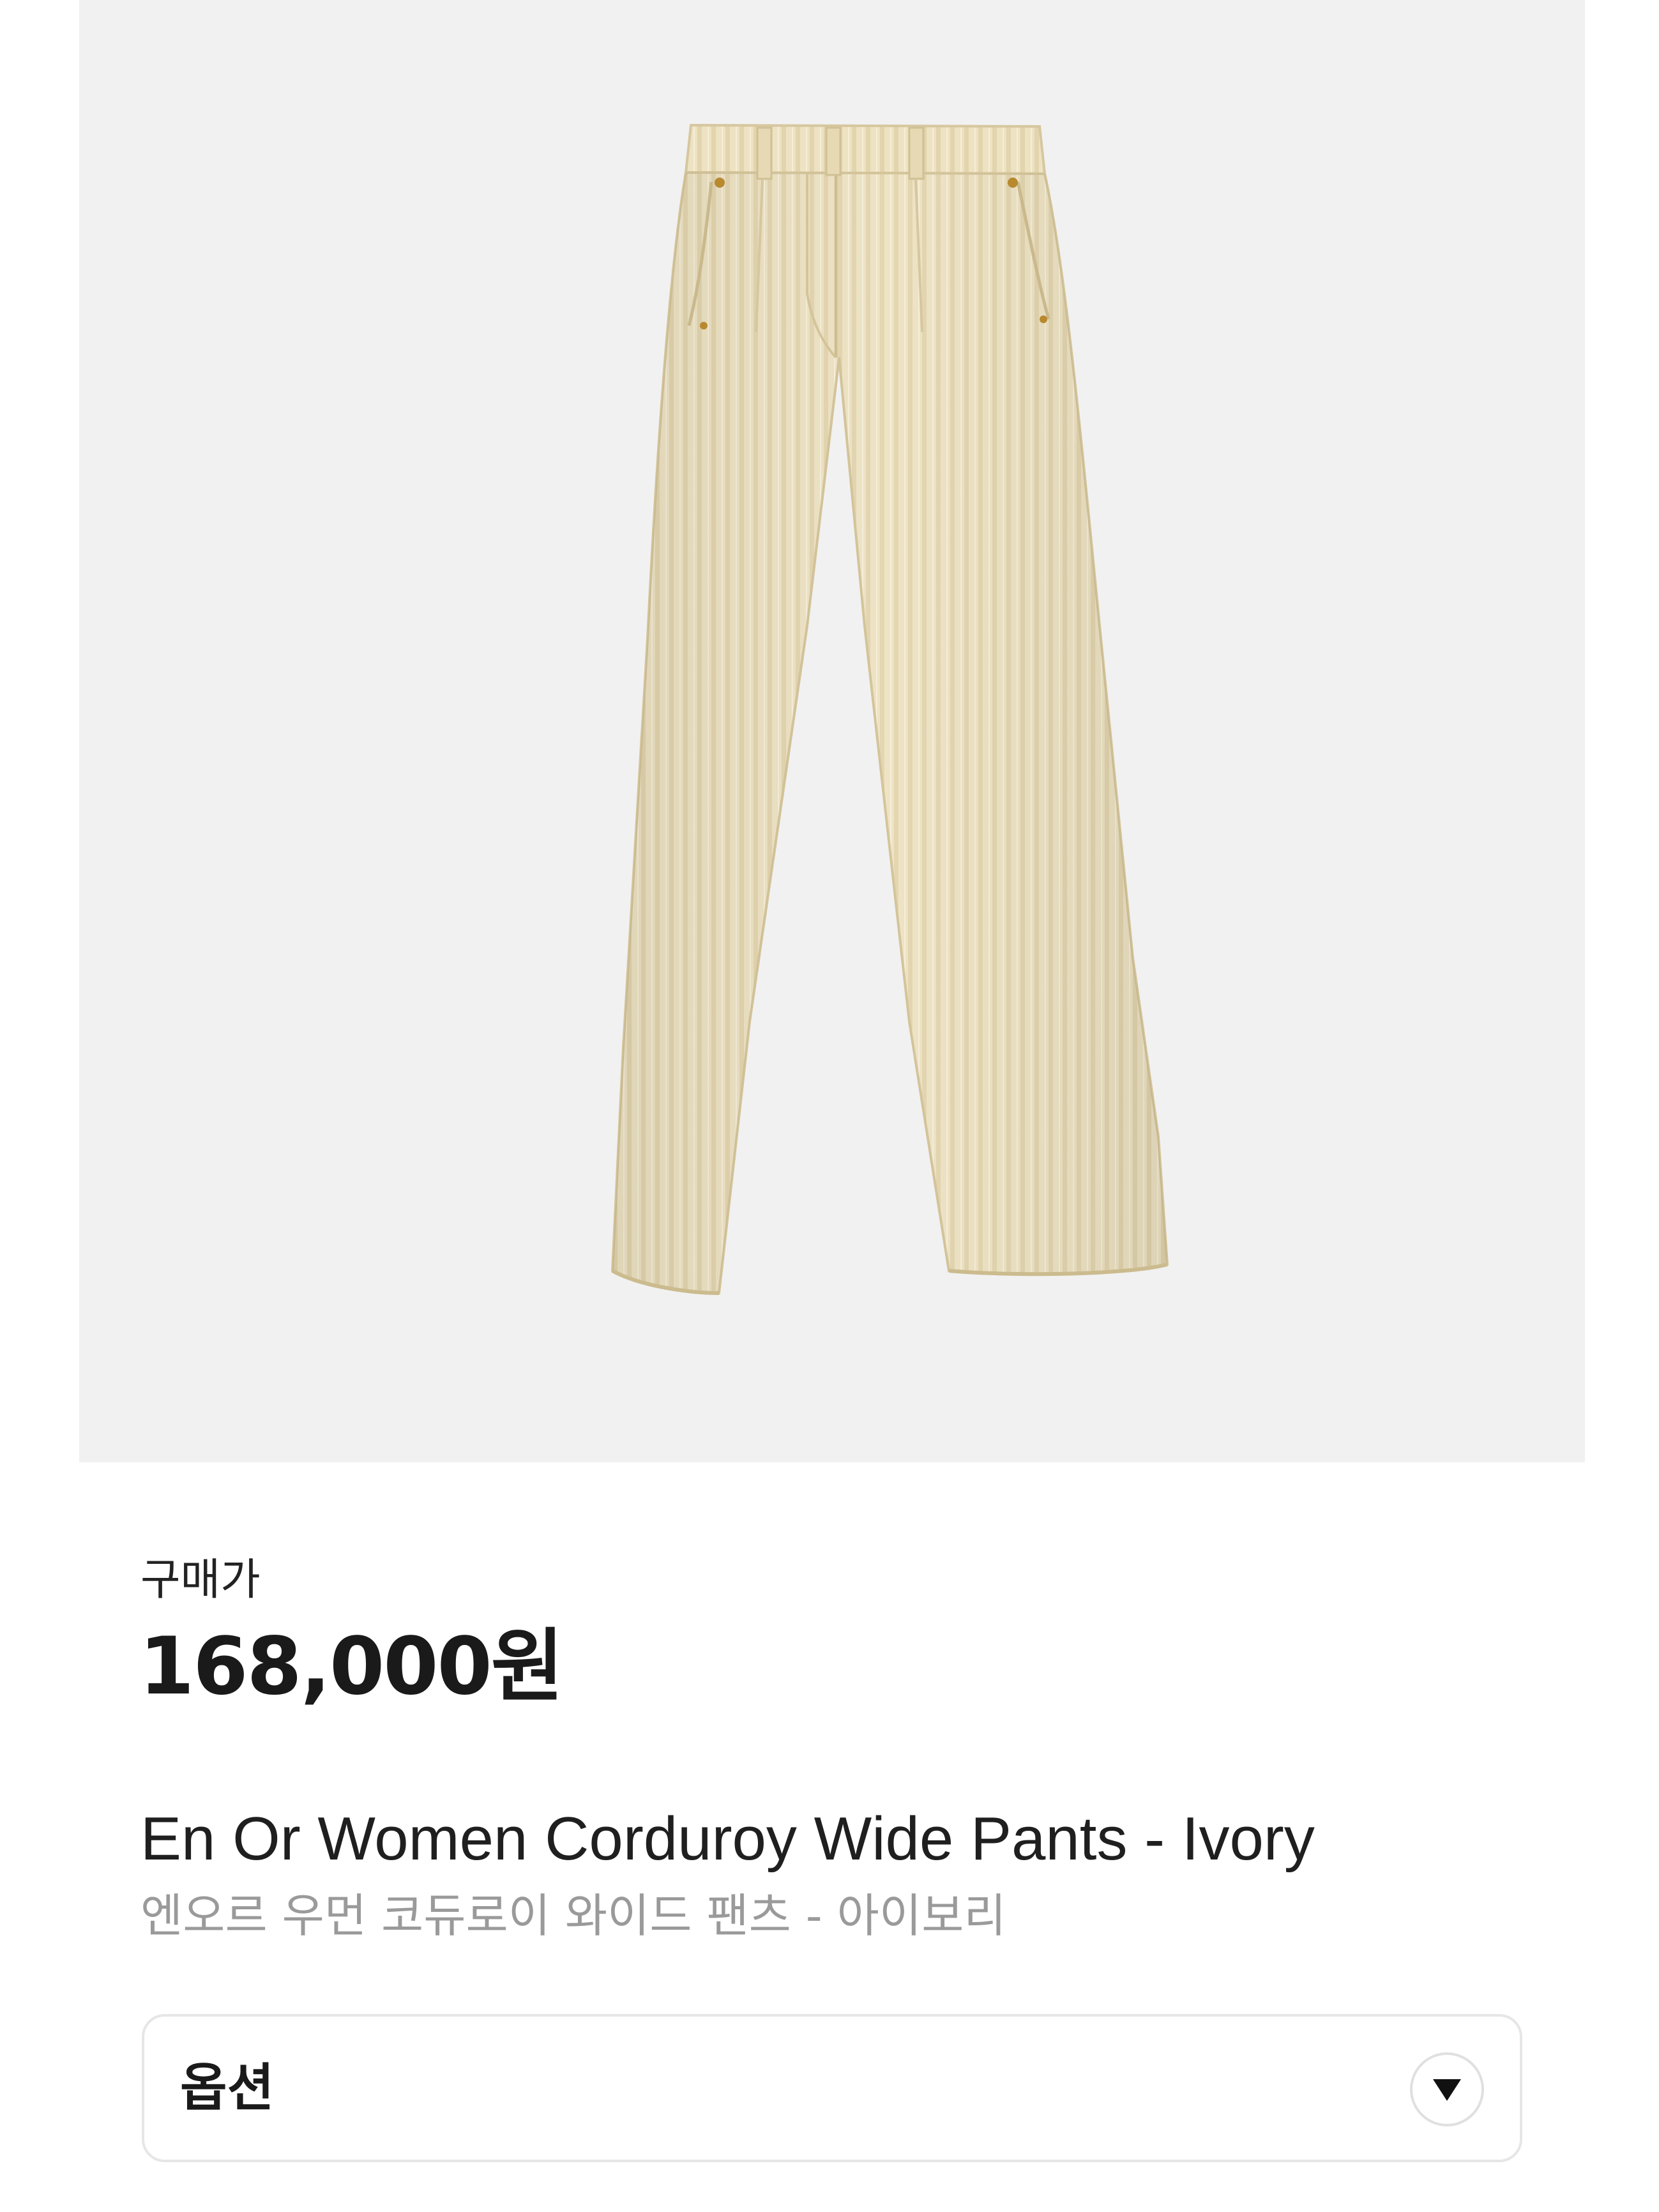  What do you see at coordinates (351, 1667) in the screenshot?
I see `price: 168,000원` at bounding box center [351, 1667].